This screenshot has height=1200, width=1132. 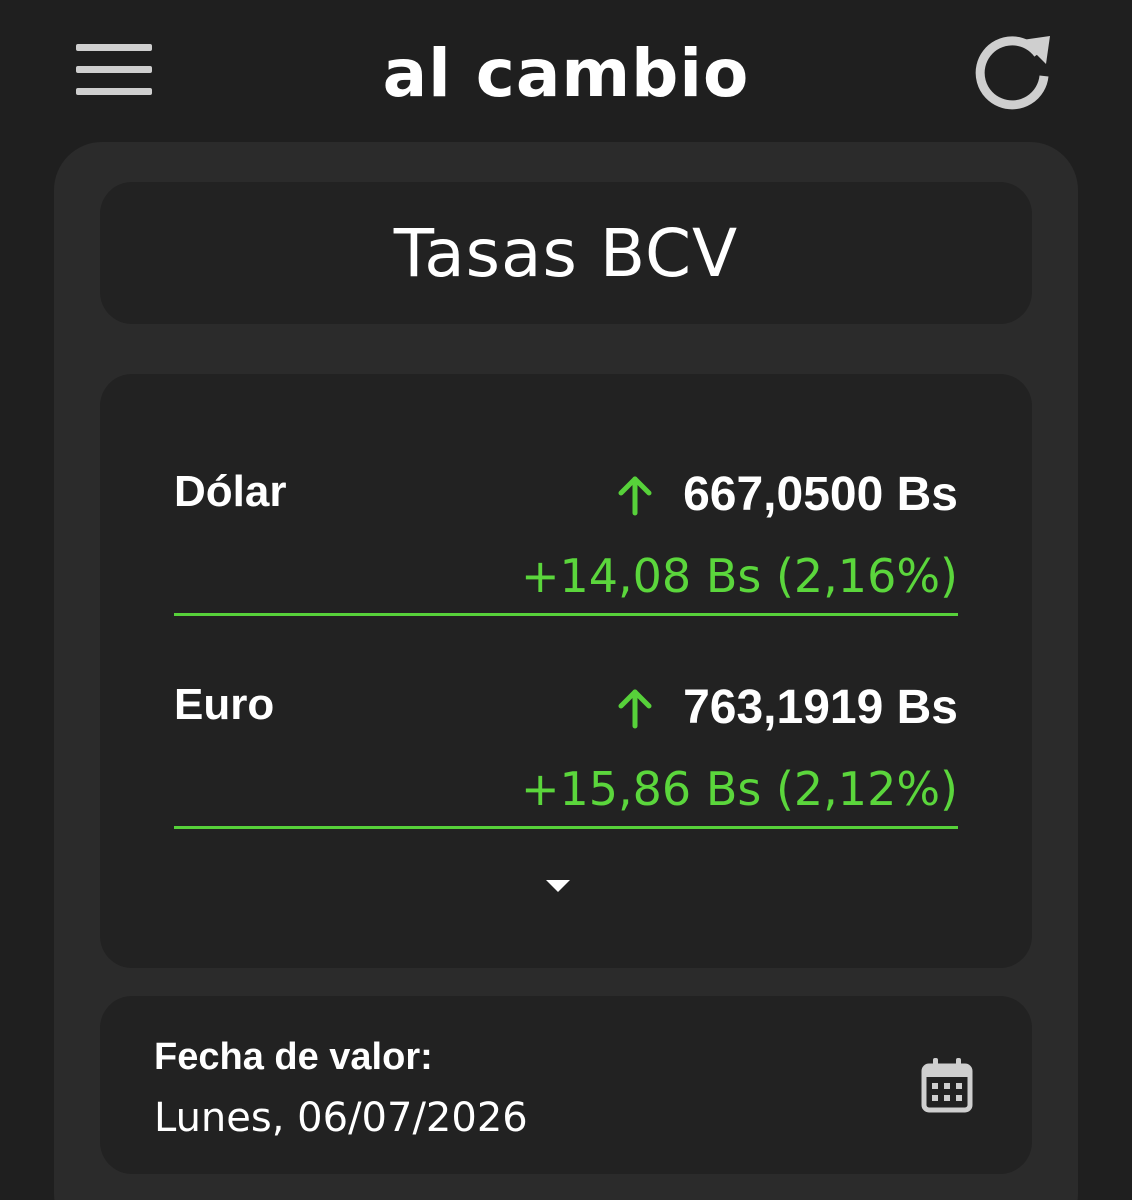 What do you see at coordinates (739, 789) in the screenshot?
I see `rate-change: +15,86 Bs (2,12%)` at bounding box center [739, 789].